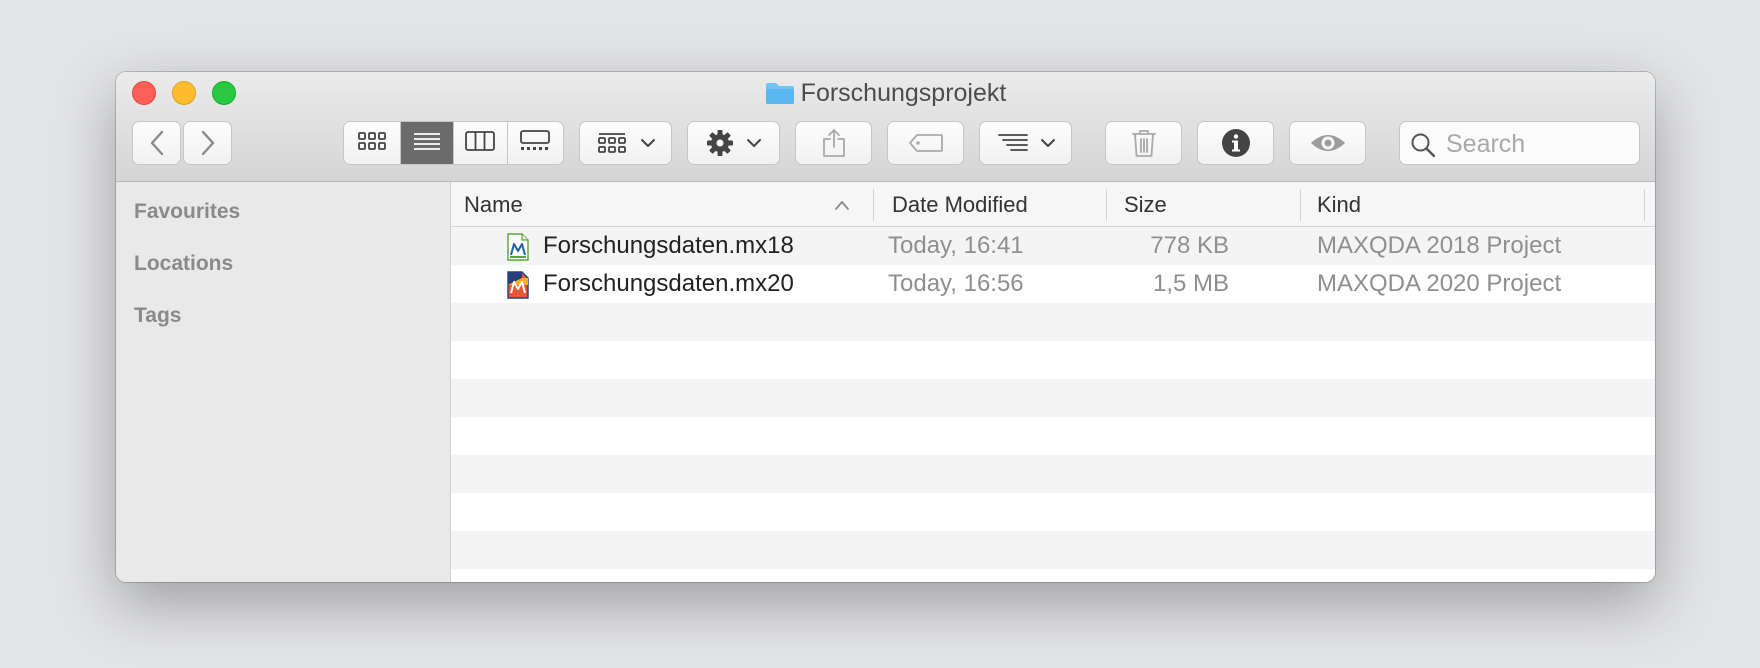  I want to click on file-kind: MAXQDA 2018 Project, so click(1439, 245).